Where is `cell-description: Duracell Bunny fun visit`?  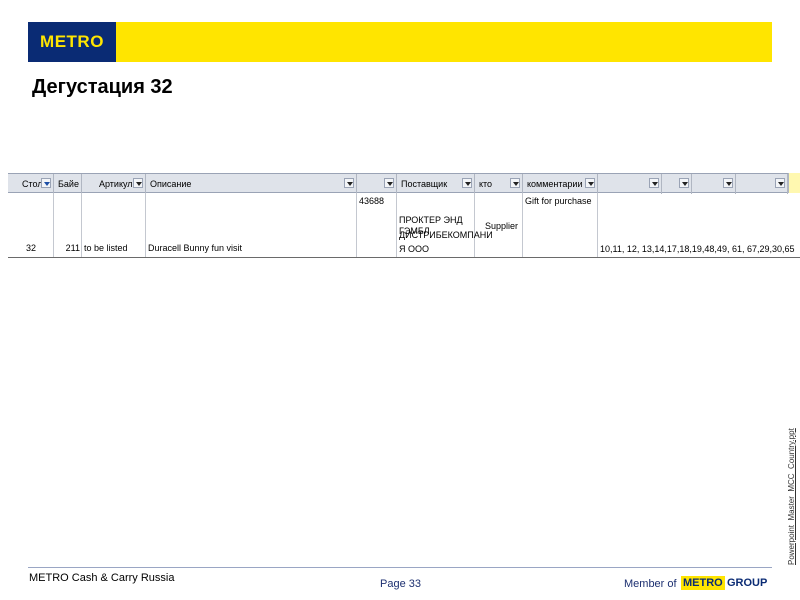
cell-description: Duracell Bunny fun visit is located at coordinates (251, 225).